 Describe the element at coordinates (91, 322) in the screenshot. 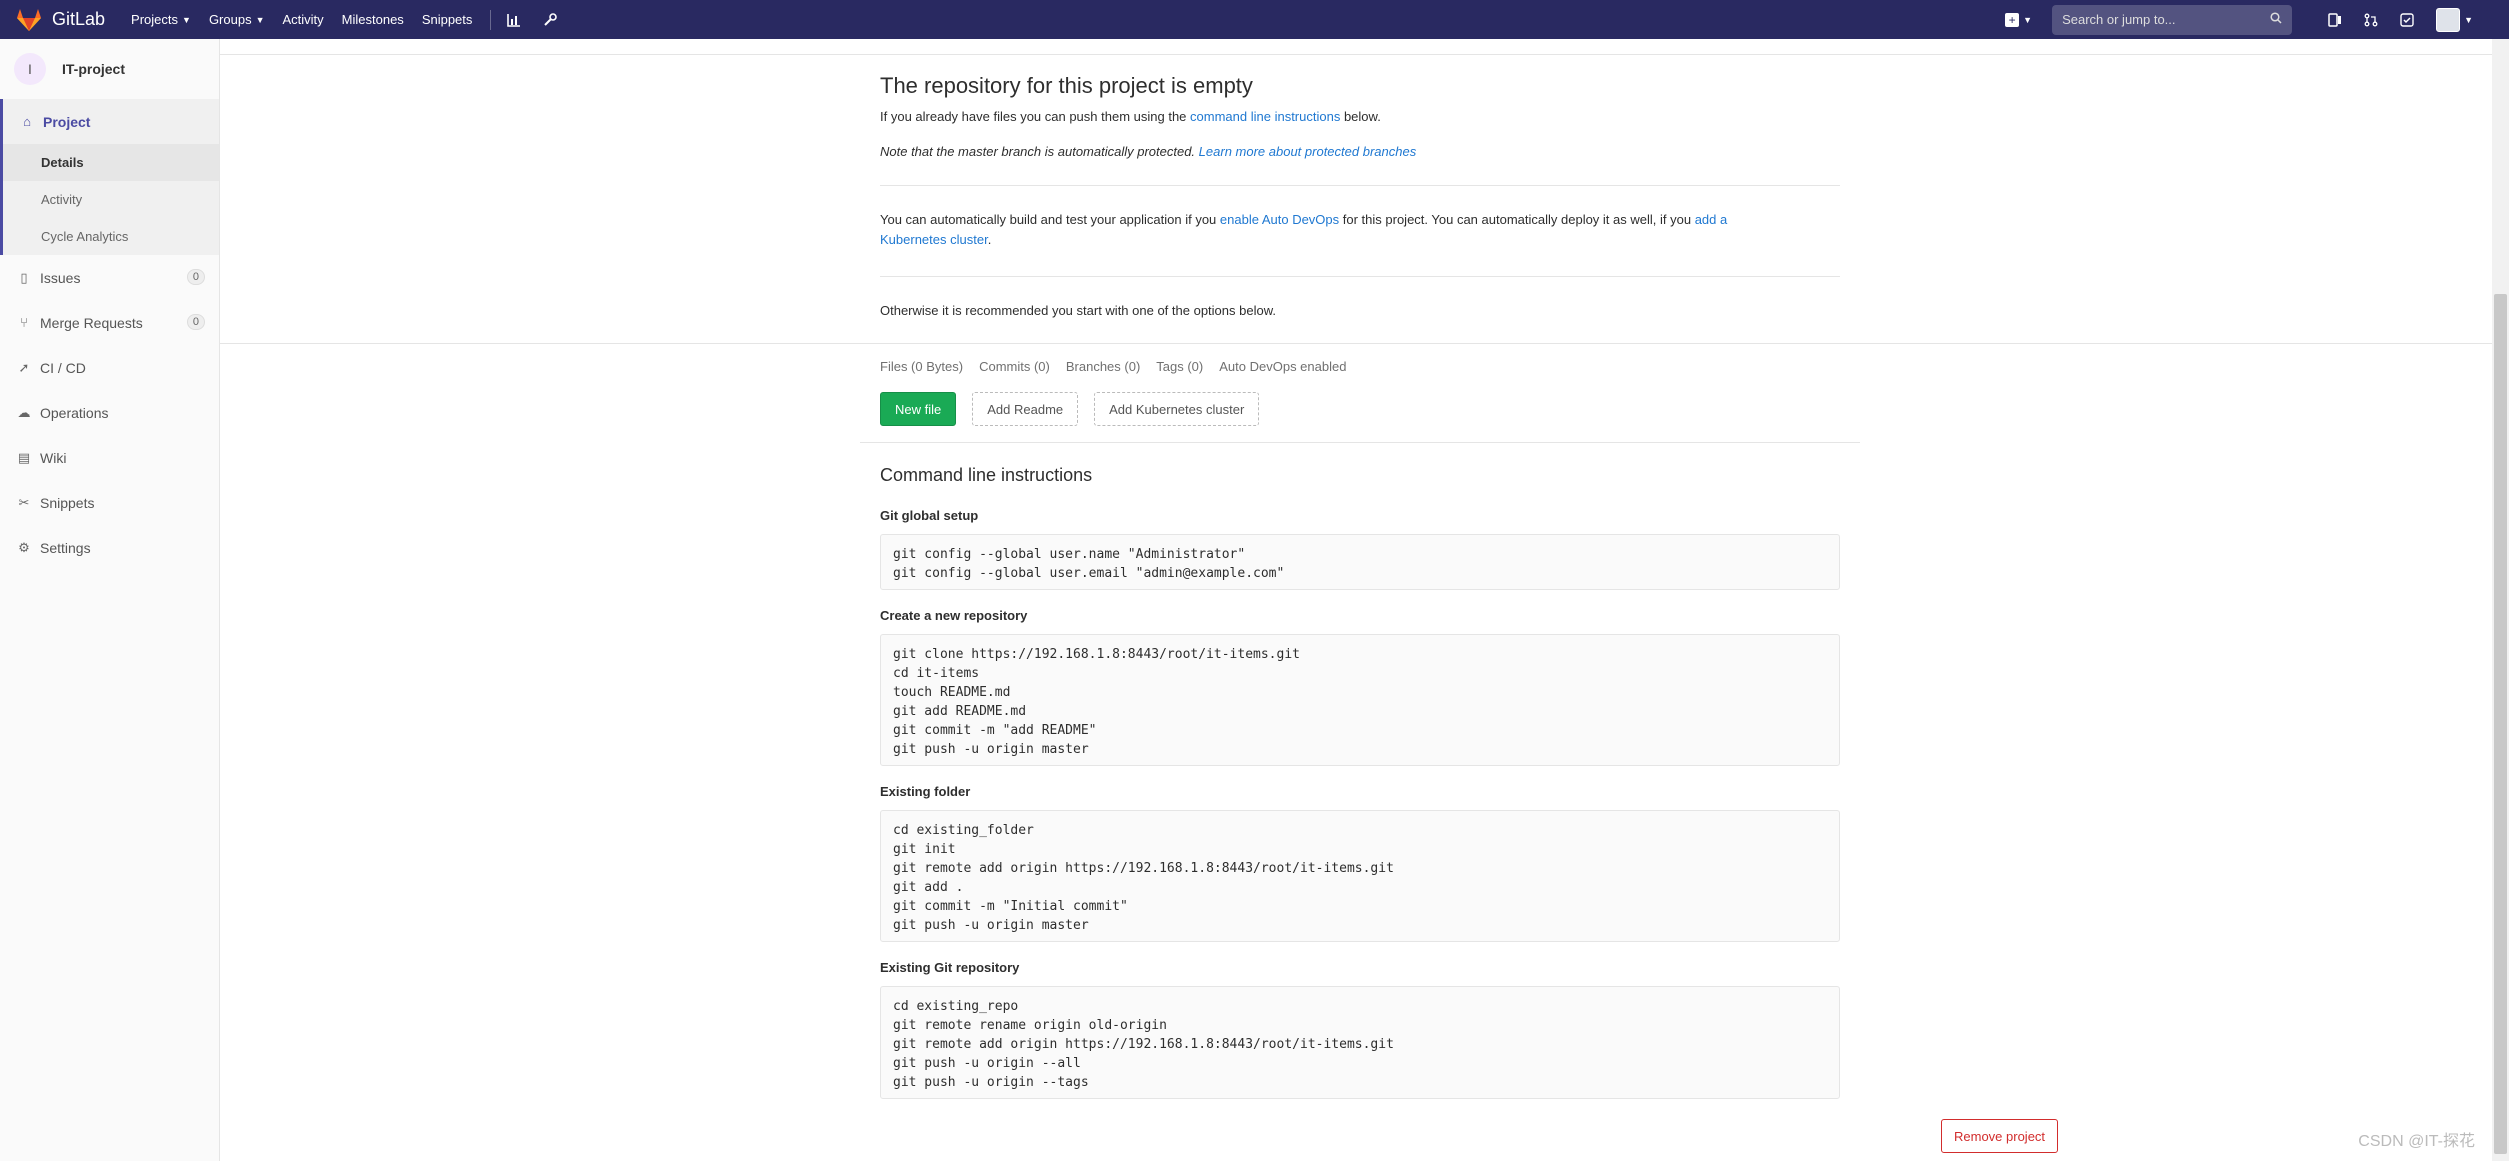

I see `sidebar-item-label: Merge Requests` at that location.